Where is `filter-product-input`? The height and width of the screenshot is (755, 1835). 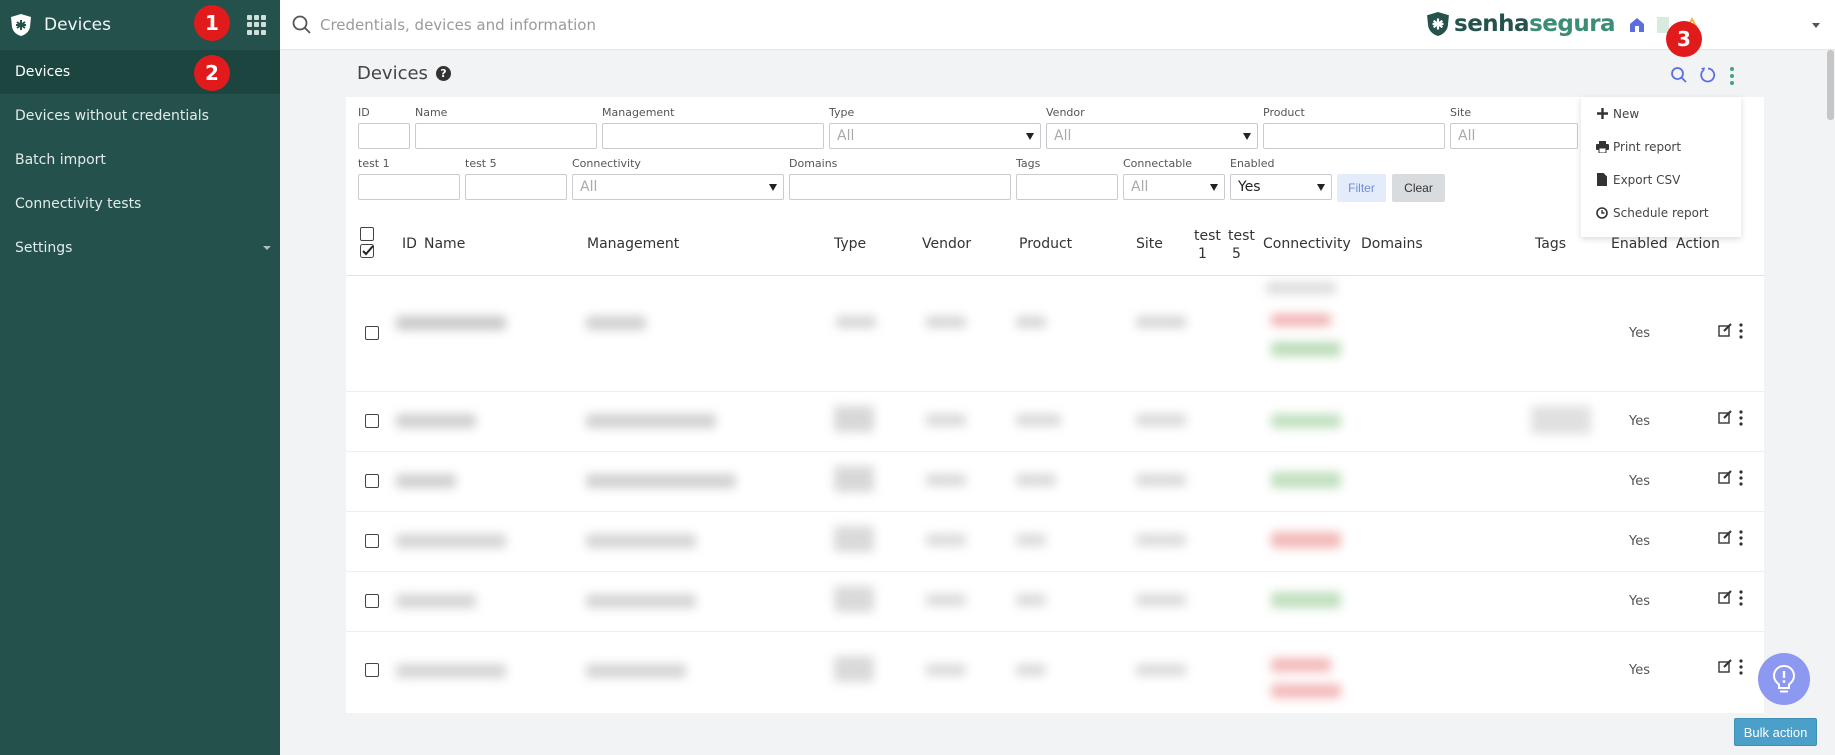 filter-product-input is located at coordinates (1354, 136).